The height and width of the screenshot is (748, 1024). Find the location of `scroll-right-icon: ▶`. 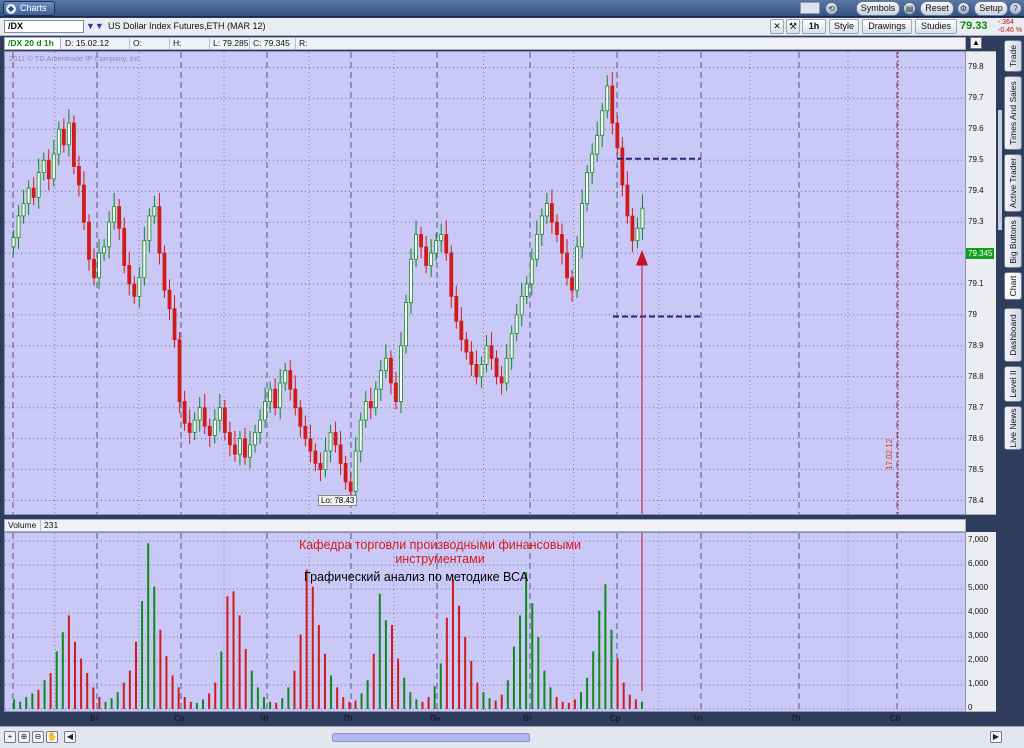

scroll-right-icon: ▶ is located at coordinates (996, 737).